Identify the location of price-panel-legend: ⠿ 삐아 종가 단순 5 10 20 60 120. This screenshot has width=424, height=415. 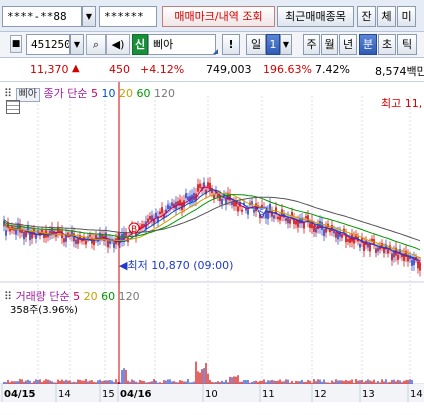
(89, 93).